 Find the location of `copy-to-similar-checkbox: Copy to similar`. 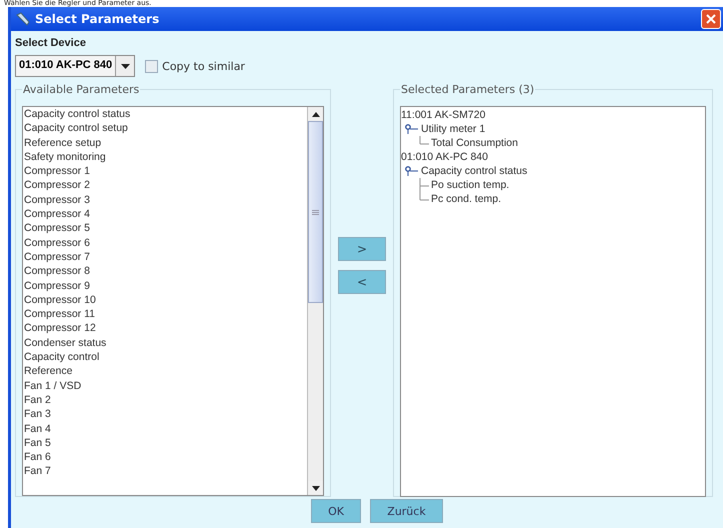

copy-to-similar-checkbox: Copy to similar is located at coordinates (195, 66).